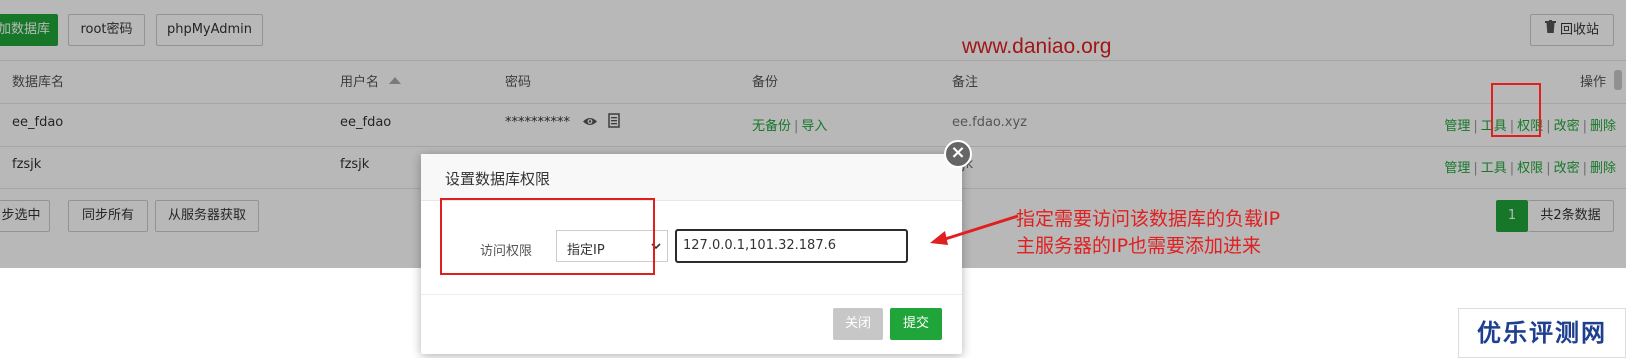 The width and height of the screenshot is (1626, 358). Describe the element at coordinates (1542, 333) in the screenshot. I see `brand-watermark: 优乐评测网` at that location.